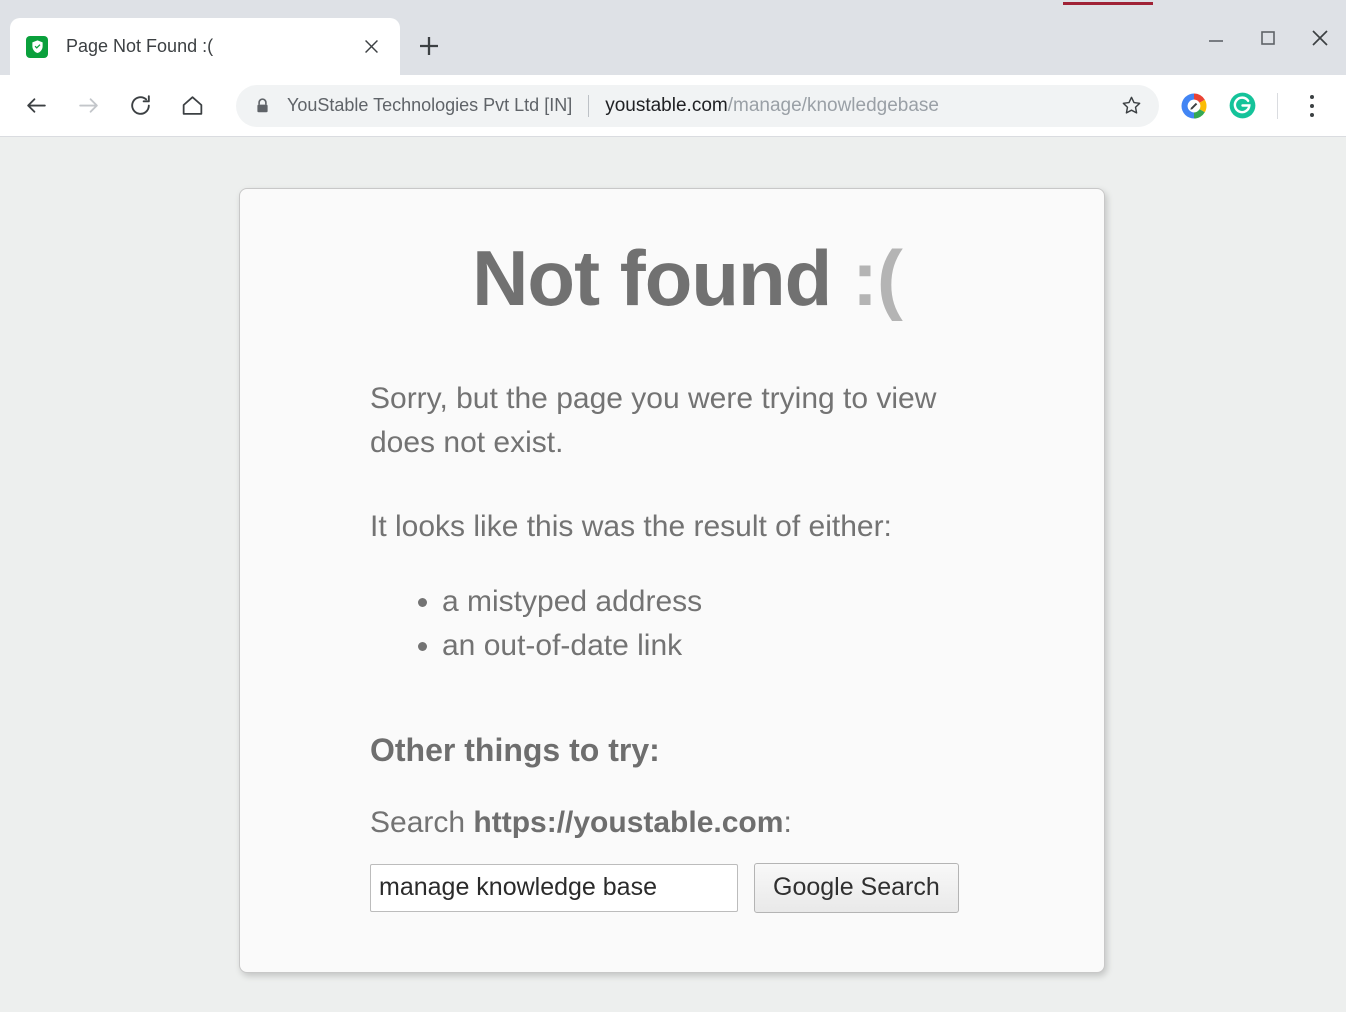  What do you see at coordinates (652, 278) in the screenshot?
I see `page-title-text: Not found` at bounding box center [652, 278].